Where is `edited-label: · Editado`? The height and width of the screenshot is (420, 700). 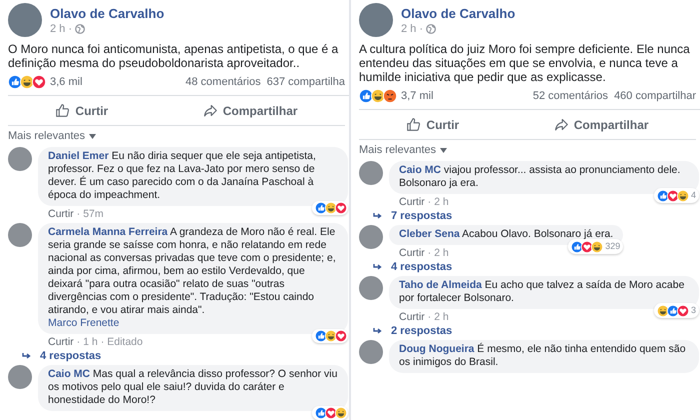 edited-label: · Editado is located at coordinates (121, 342).